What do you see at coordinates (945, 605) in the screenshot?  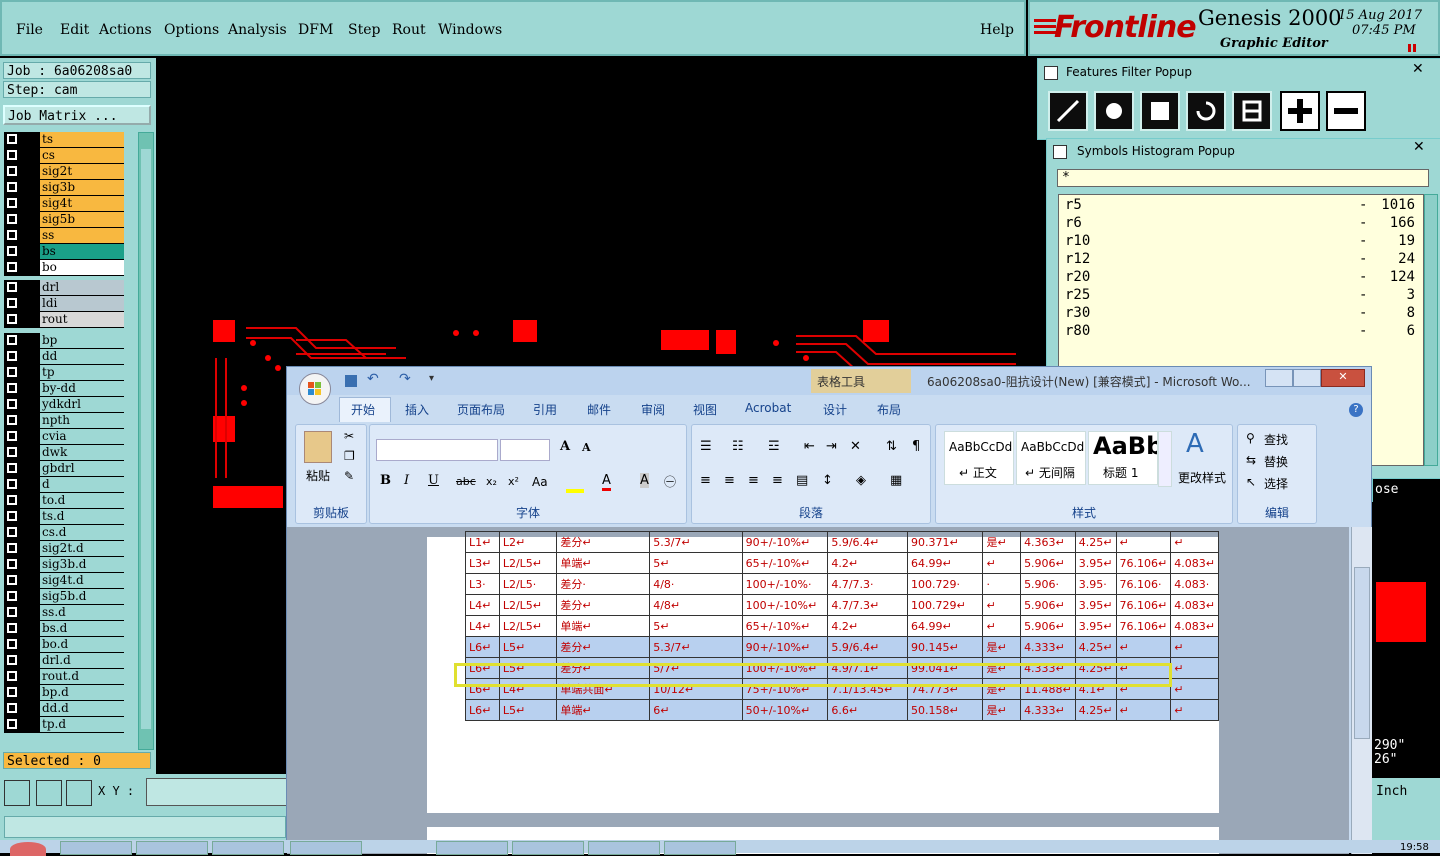 I see `table-cell: 100.729↵` at bounding box center [945, 605].